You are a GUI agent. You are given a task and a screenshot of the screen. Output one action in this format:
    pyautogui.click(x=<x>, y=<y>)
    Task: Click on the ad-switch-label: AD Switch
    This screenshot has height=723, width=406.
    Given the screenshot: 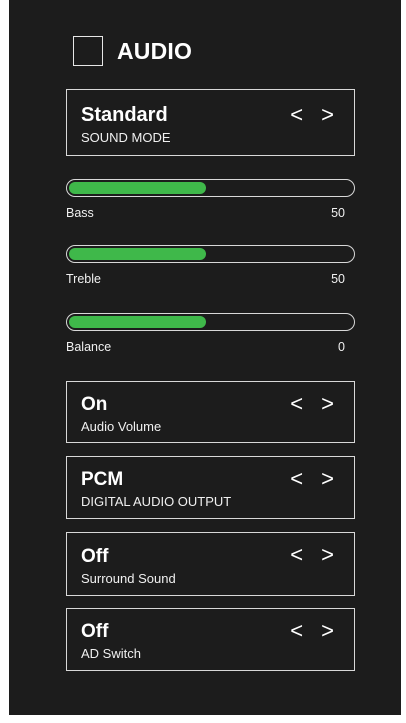 What is the action you would take?
    pyautogui.click(x=111, y=653)
    